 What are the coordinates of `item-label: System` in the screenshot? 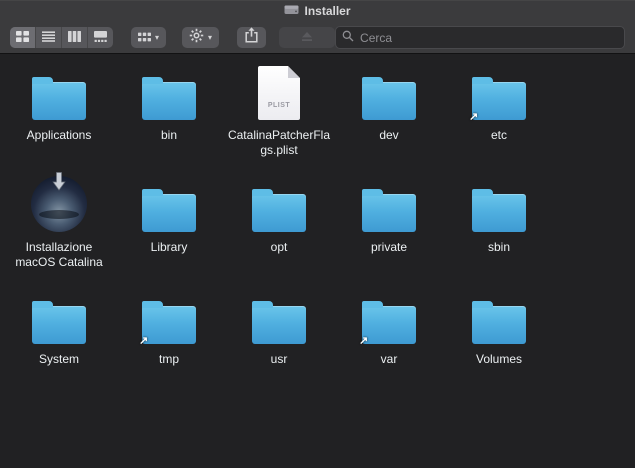 It's located at (58, 359).